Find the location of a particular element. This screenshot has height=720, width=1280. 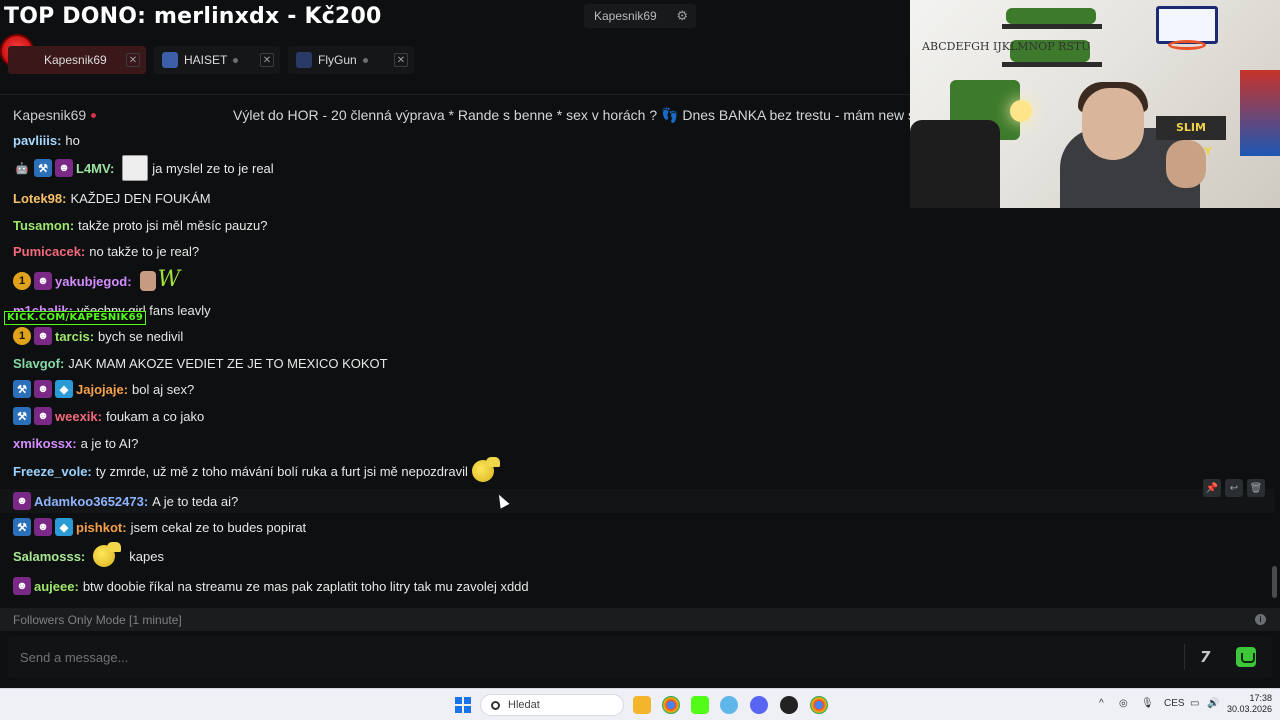

tab-label: Kapesnik69 is located at coordinates (75, 60).